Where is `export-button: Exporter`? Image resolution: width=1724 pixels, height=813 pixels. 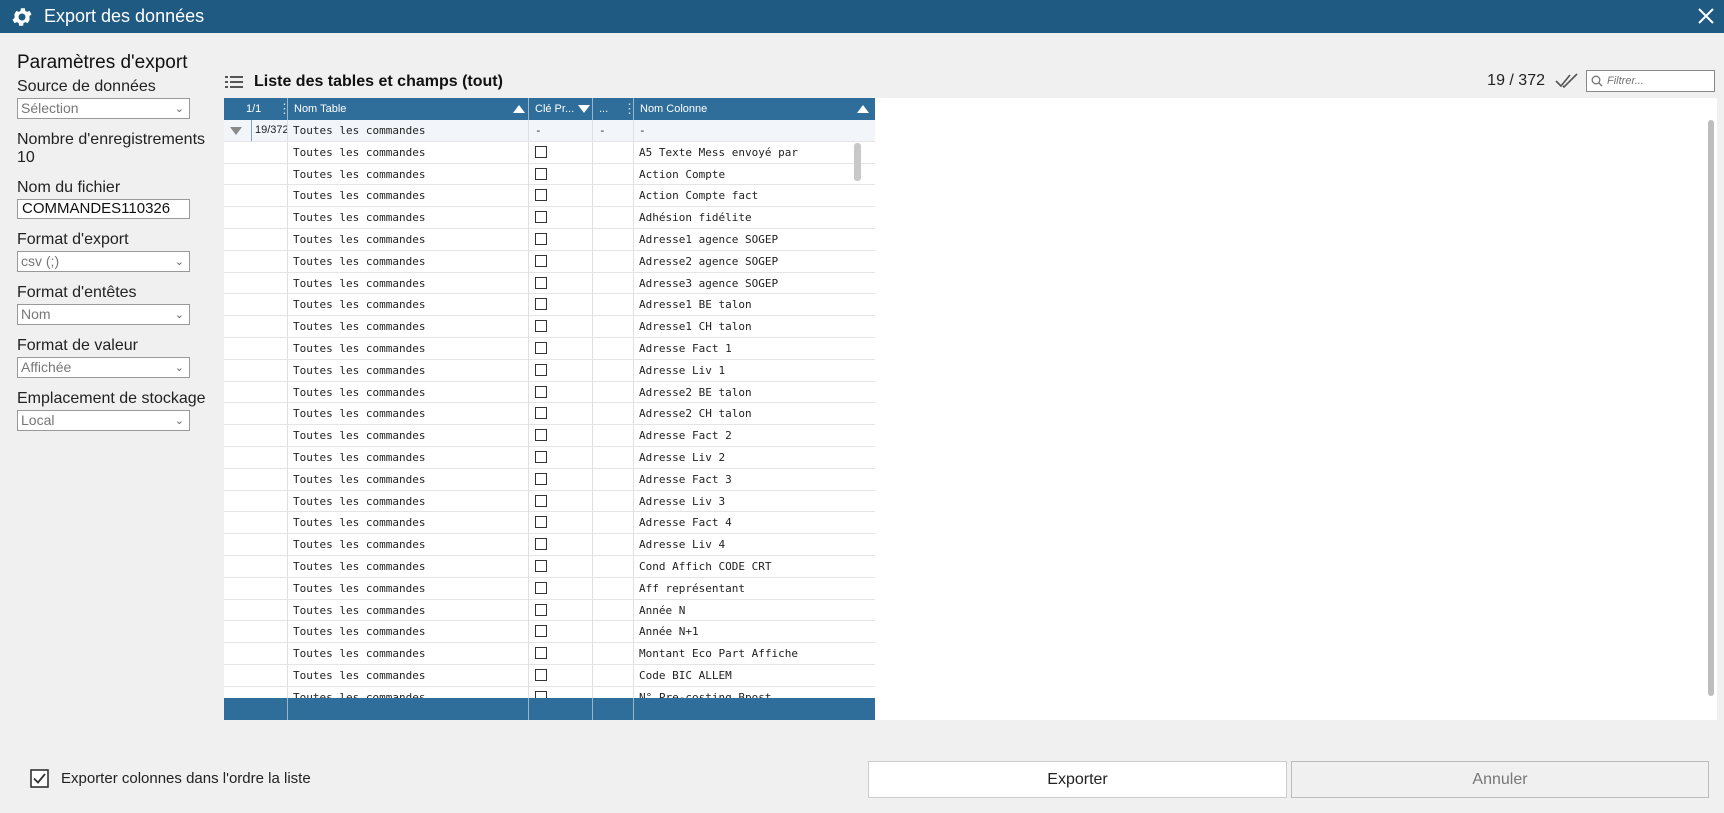
export-button: Exporter is located at coordinates (1077, 779).